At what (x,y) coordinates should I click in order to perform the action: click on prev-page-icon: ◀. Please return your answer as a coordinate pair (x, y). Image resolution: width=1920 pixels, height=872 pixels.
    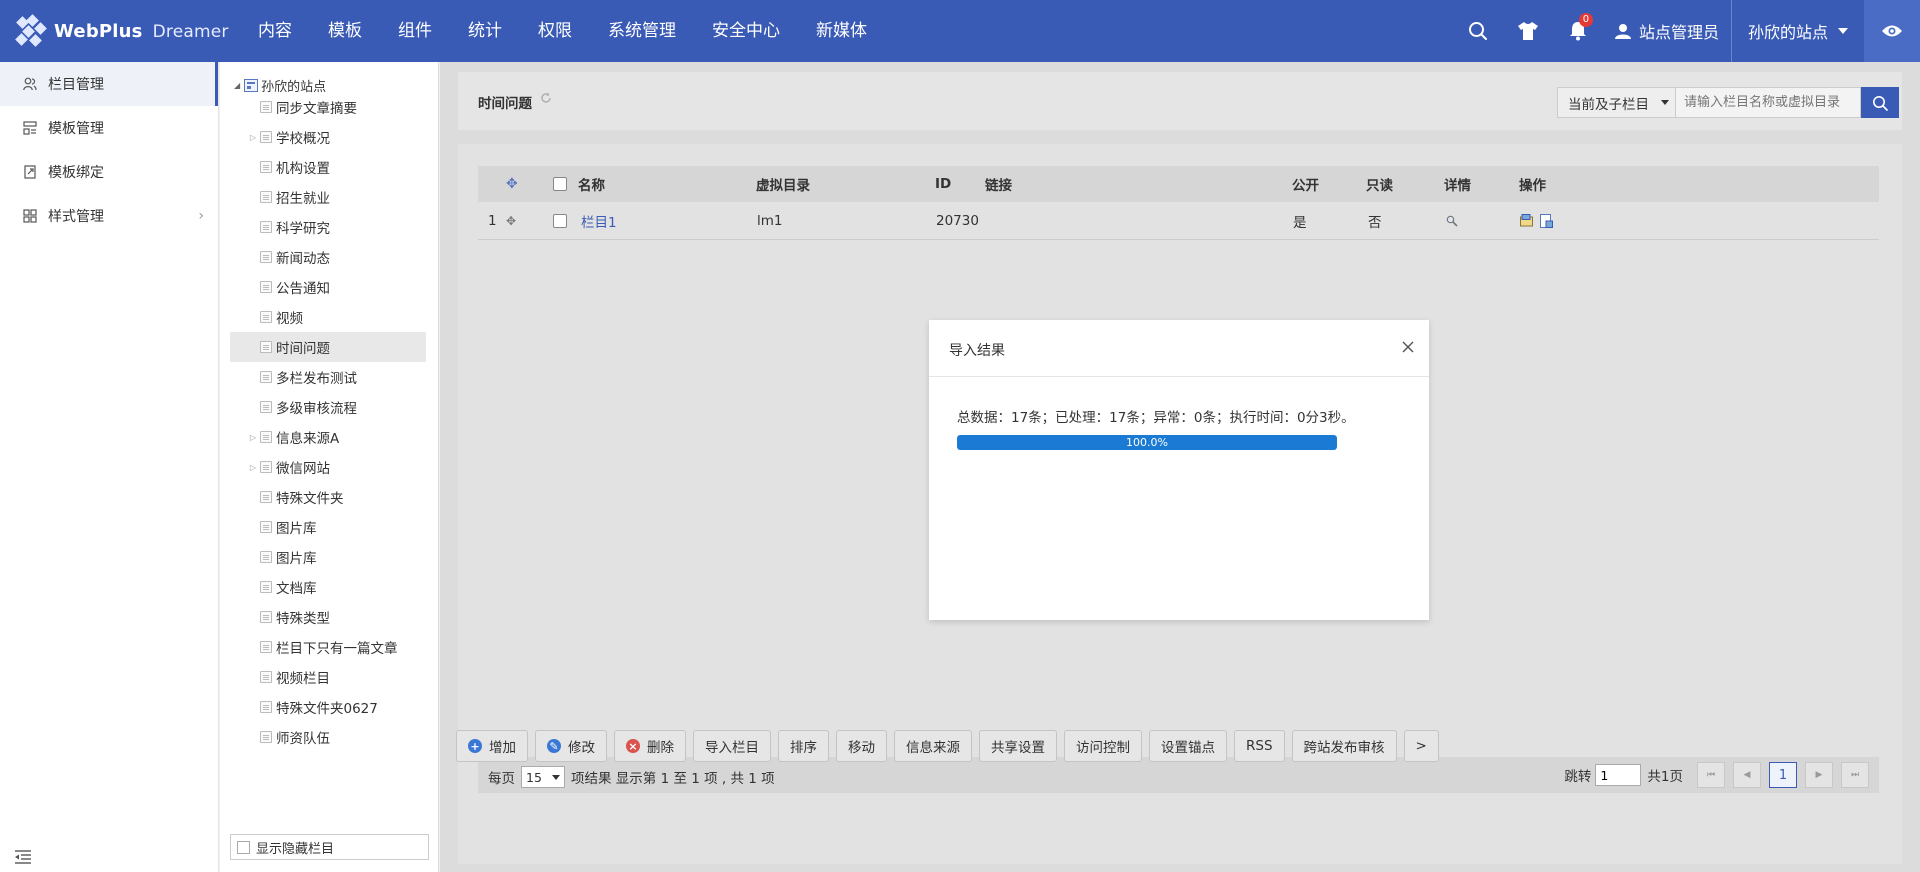
    Looking at the image, I should click on (1747, 775).